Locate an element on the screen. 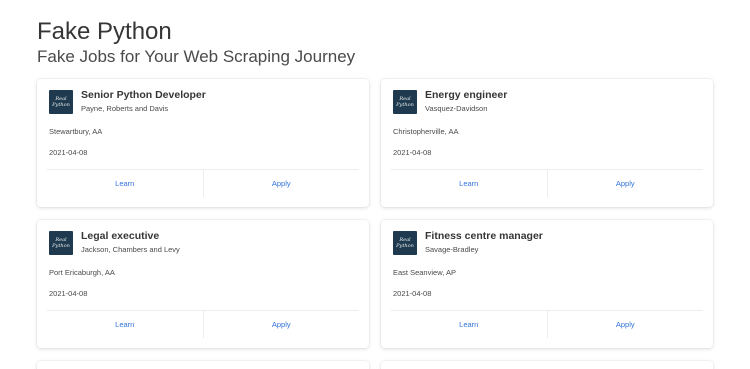 This screenshot has height=369, width=750. job-location: East Seanview, AP is located at coordinates (424, 272).